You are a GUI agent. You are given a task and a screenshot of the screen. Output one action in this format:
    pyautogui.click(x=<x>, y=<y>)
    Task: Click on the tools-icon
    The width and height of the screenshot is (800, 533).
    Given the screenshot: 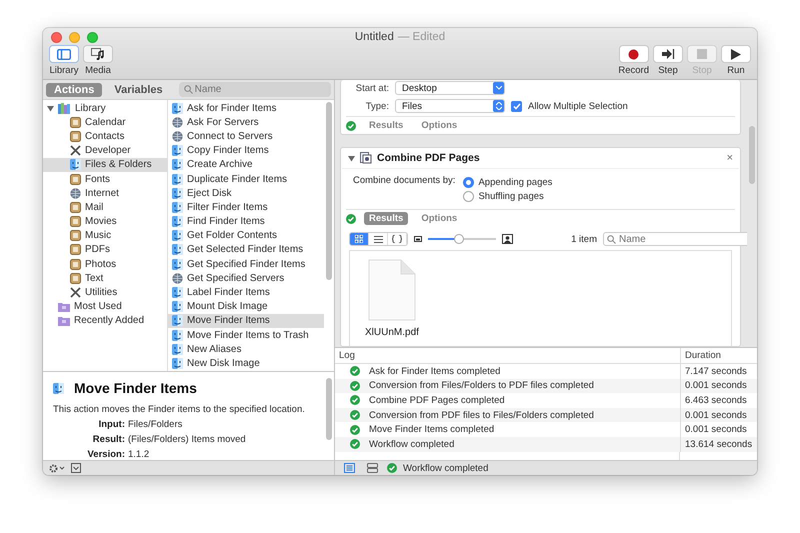 What is the action you would take?
    pyautogui.click(x=75, y=150)
    